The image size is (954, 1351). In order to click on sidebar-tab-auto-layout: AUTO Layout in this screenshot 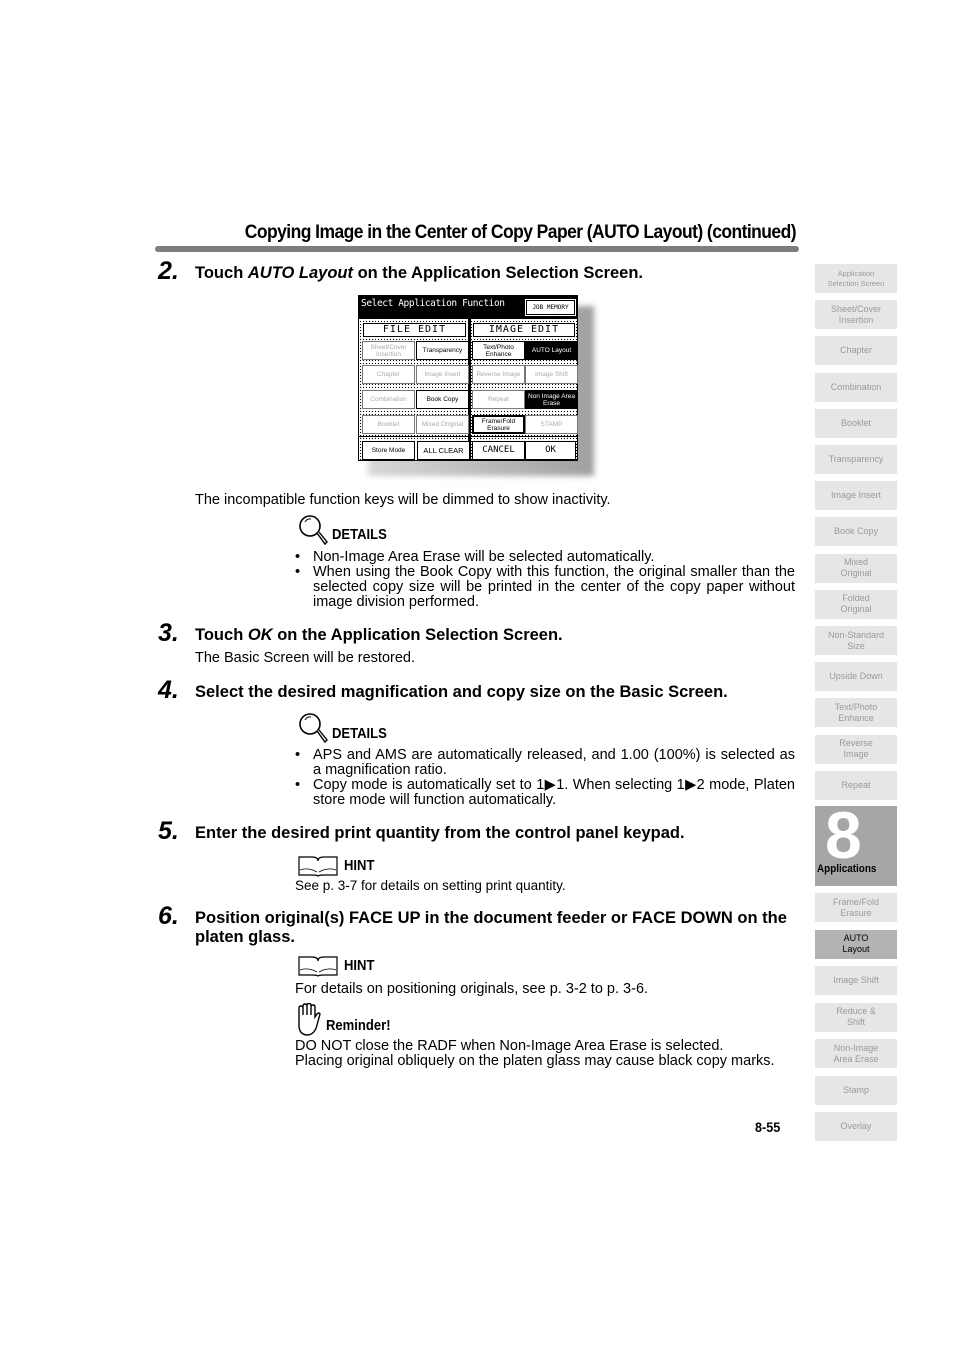, I will do `click(856, 944)`.